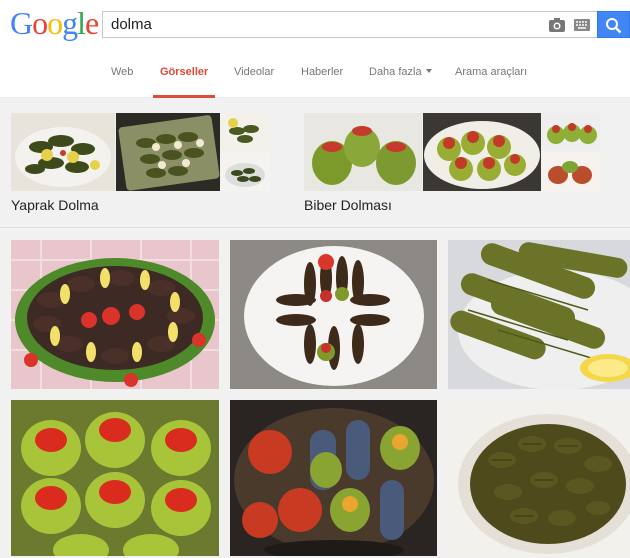 The image size is (630, 558). What do you see at coordinates (491, 72) in the screenshot?
I see `tab-search-tools: Arama araçları` at bounding box center [491, 72].